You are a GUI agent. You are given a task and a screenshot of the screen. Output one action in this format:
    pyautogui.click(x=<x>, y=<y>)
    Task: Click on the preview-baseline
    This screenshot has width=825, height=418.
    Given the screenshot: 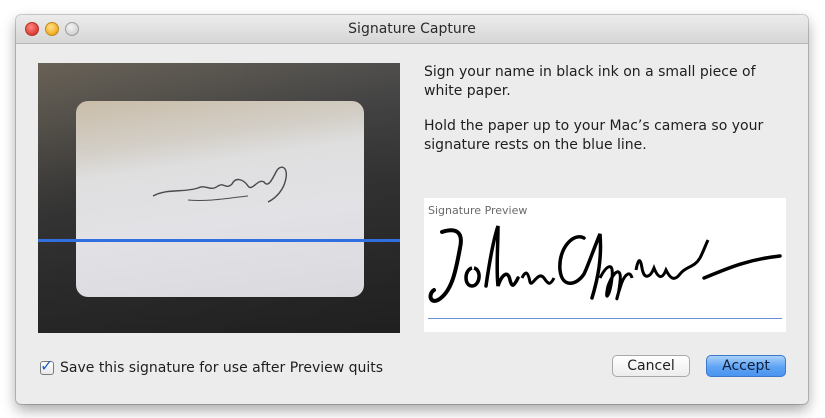 What is the action you would take?
    pyautogui.click(x=605, y=318)
    